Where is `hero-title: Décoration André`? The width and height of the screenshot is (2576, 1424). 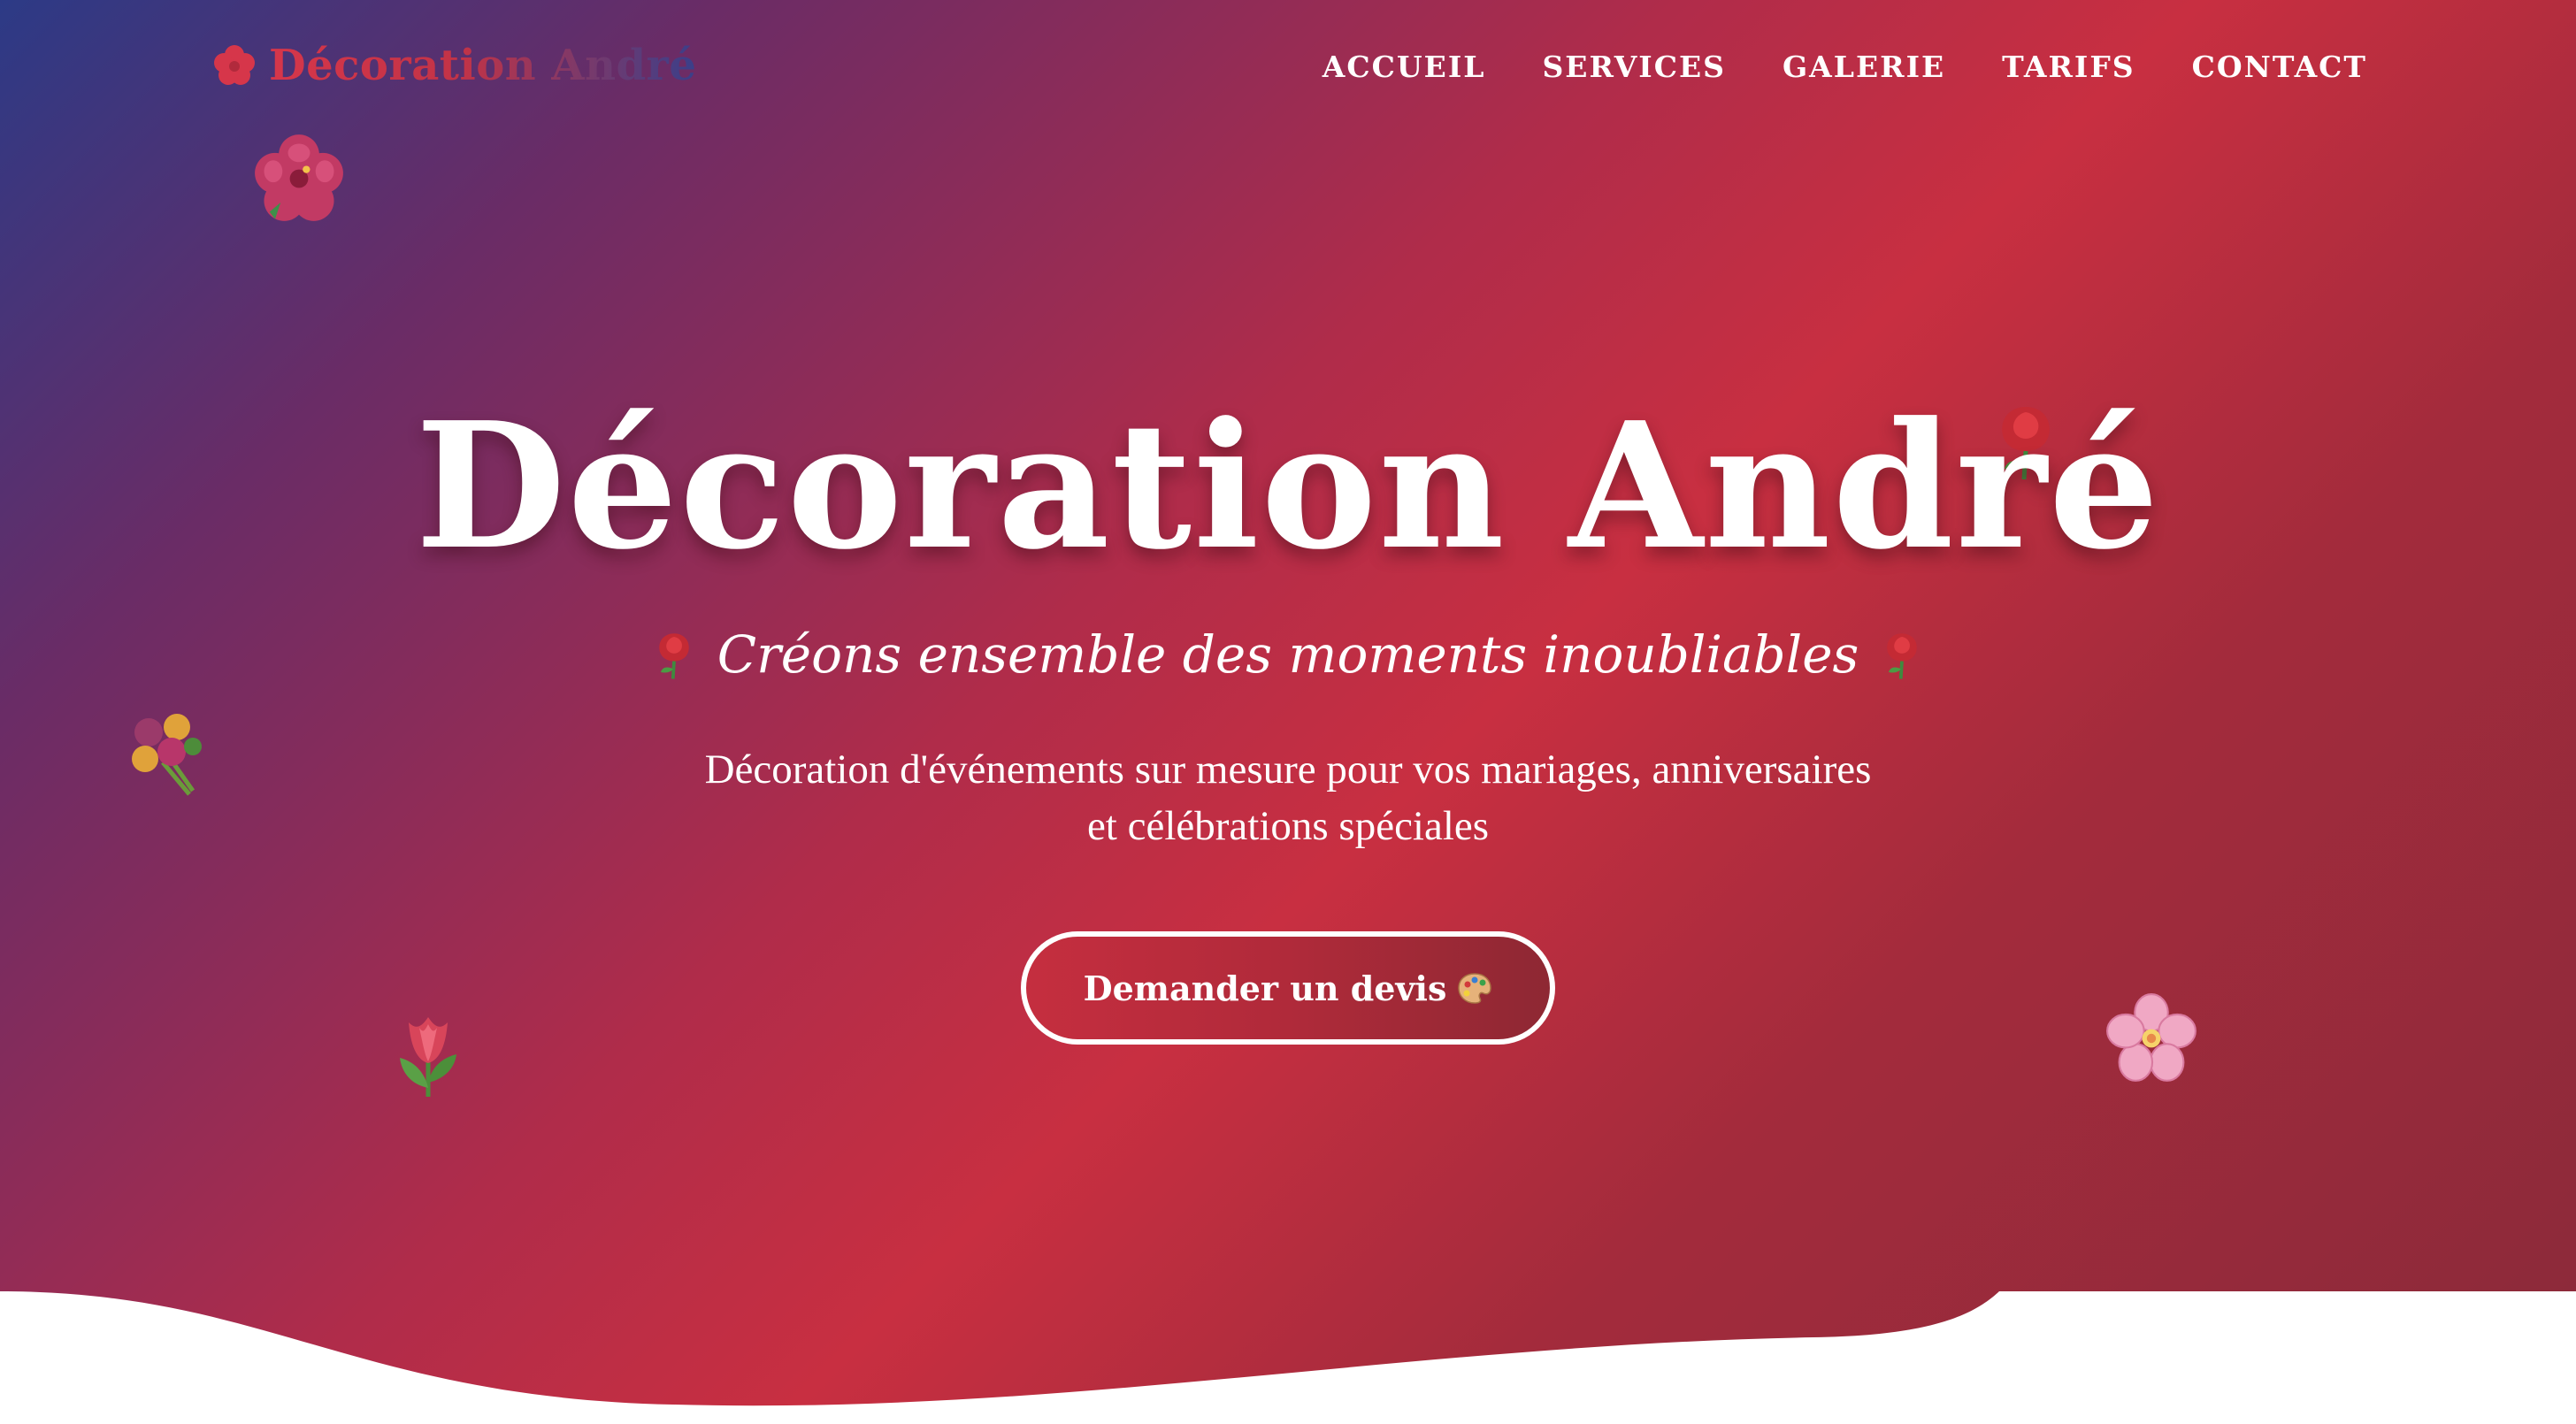
hero-title: Décoration André is located at coordinates (1288, 486).